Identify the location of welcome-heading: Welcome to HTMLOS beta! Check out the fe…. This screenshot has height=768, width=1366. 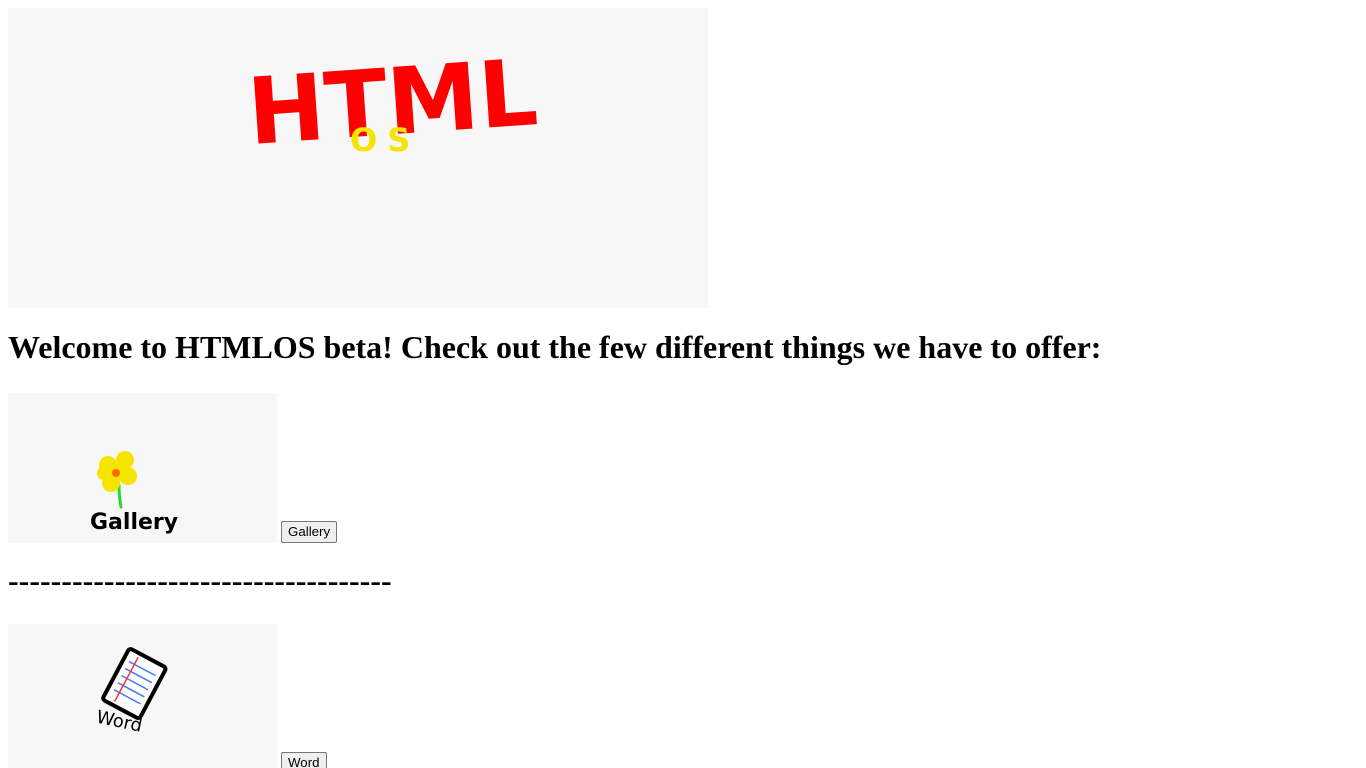
(555, 347).